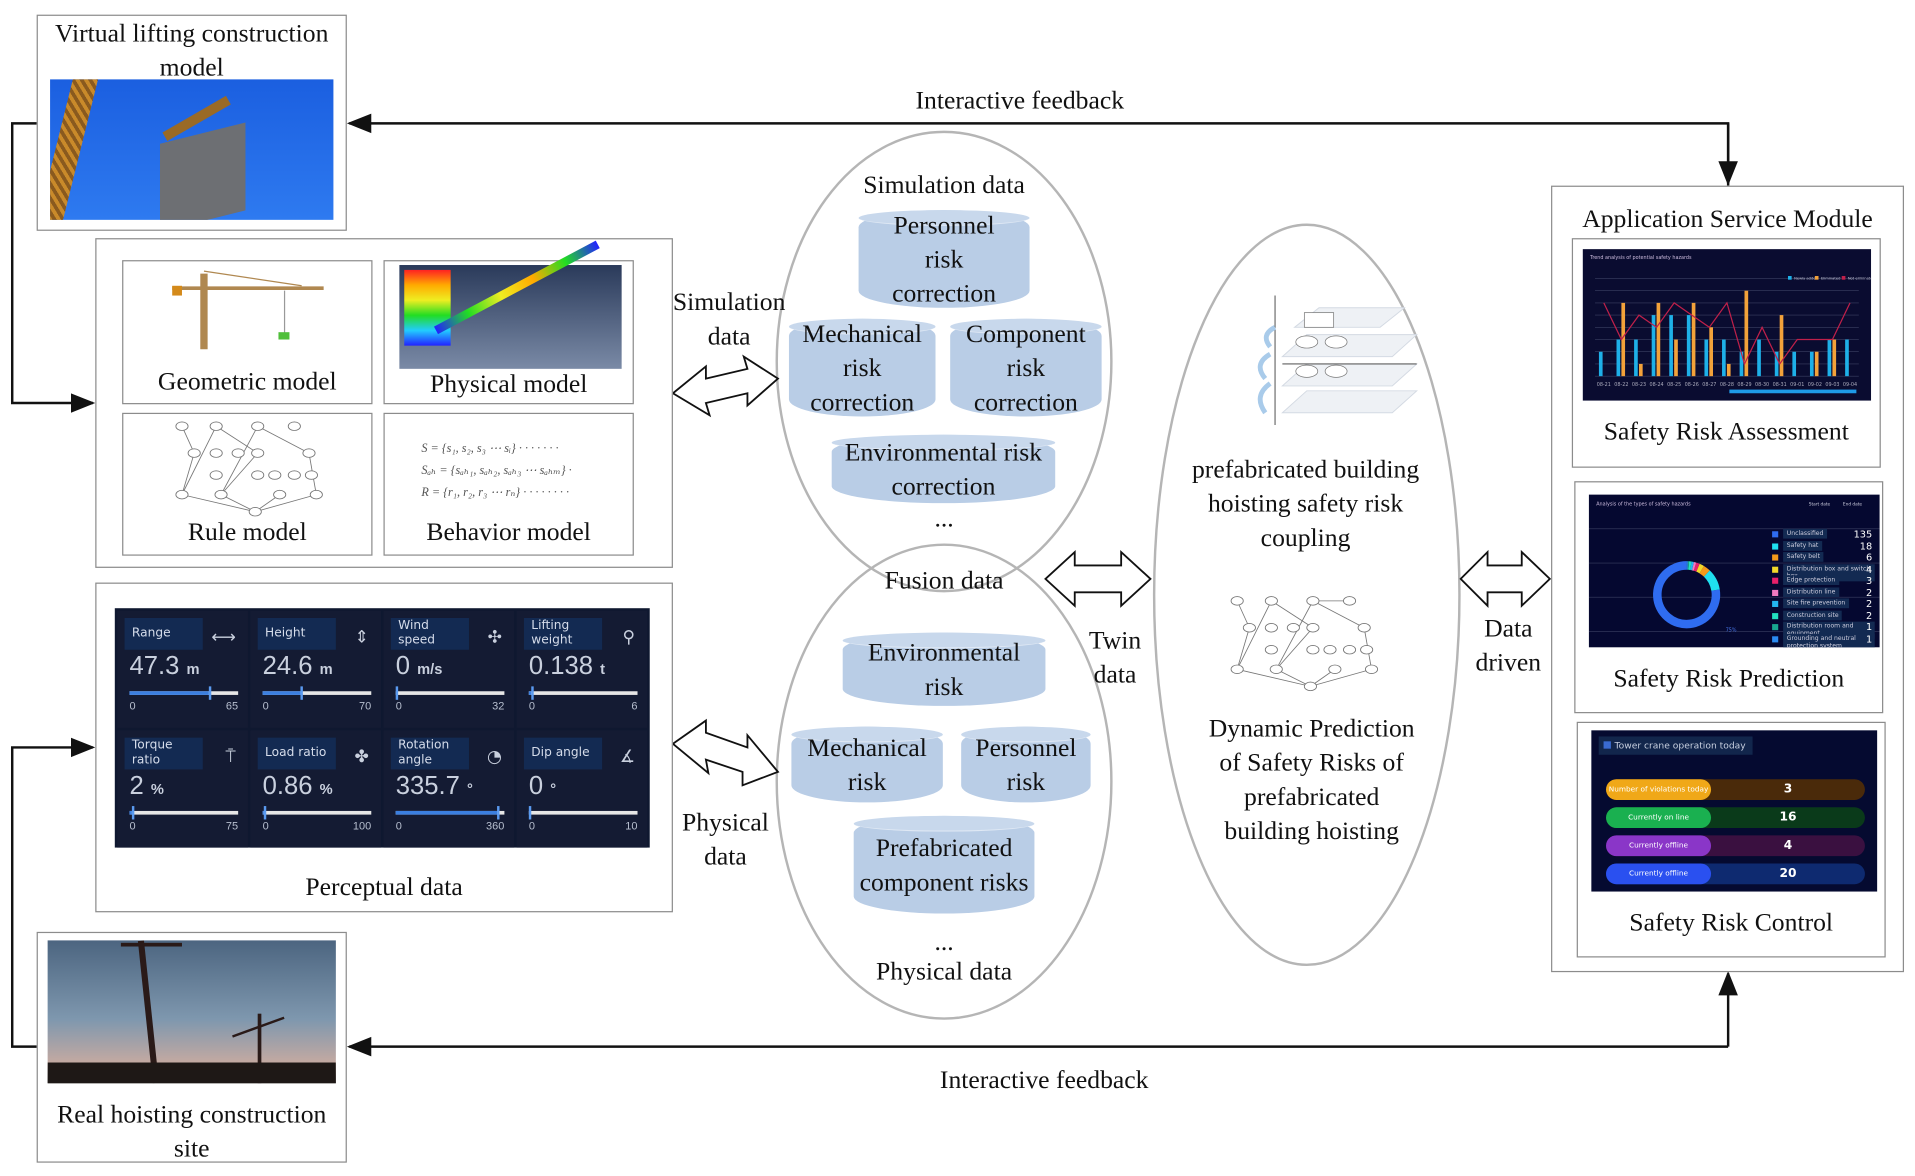 The height and width of the screenshot is (1176, 1915). I want to click on legend-item: Grounding and neutral protection system 1, so click(1823, 640).